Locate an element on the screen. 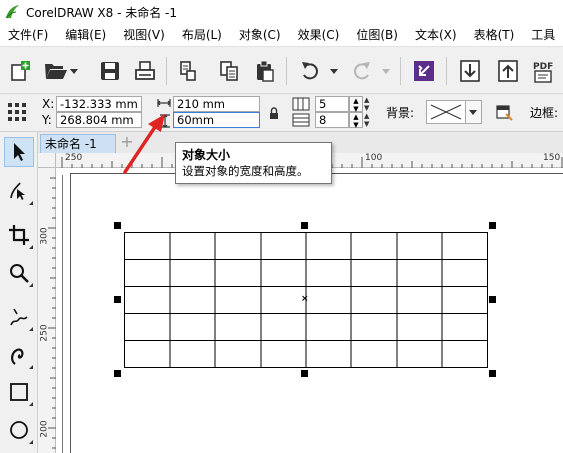 The image size is (563, 453). title-bar: CorelDRAW X8 - 未命名 -1 is located at coordinates (281, 12).